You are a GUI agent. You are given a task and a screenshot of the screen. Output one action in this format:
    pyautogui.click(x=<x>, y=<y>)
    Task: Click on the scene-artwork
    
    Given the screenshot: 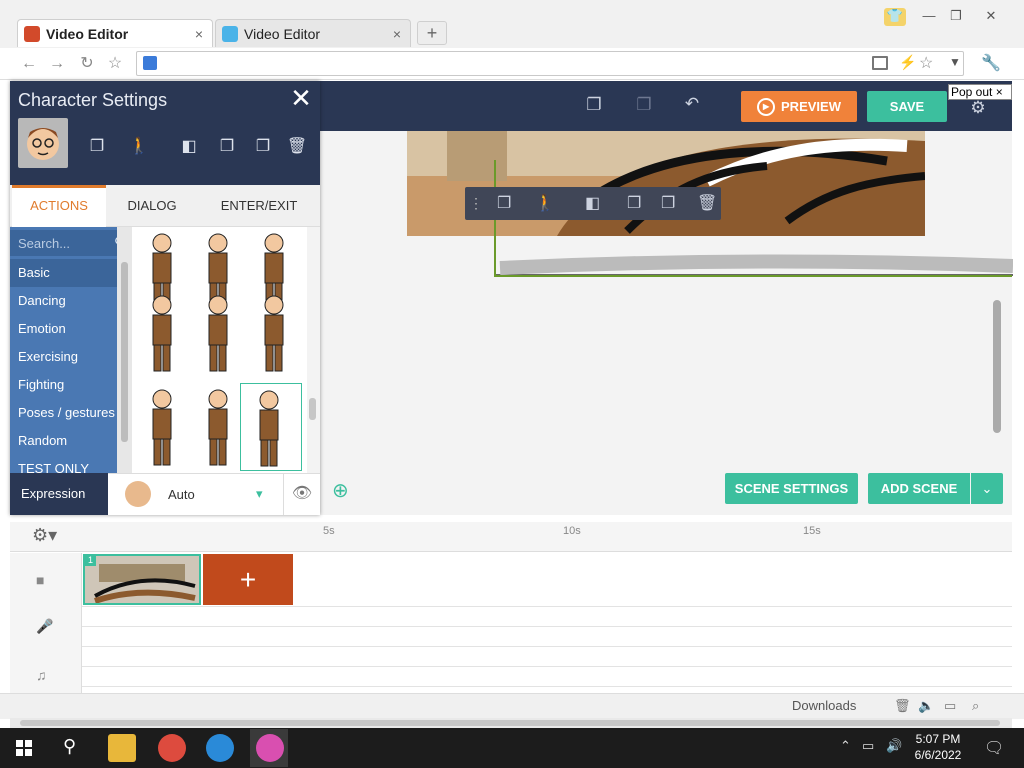 What is the action you would take?
    pyautogui.click(x=666, y=183)
    